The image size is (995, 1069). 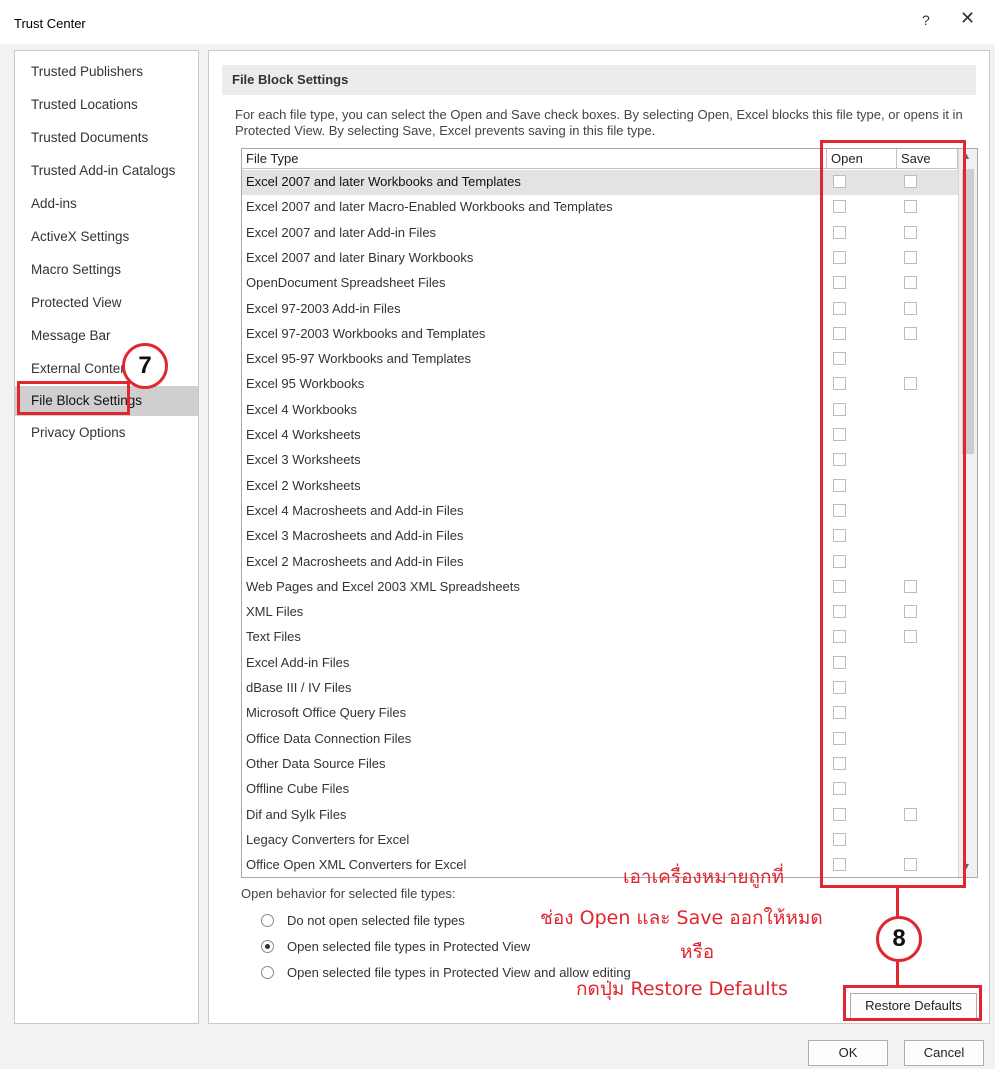 I want to click on sidebar-item-trusted-locations: Trusted Locations, so click(x=106, y=105).